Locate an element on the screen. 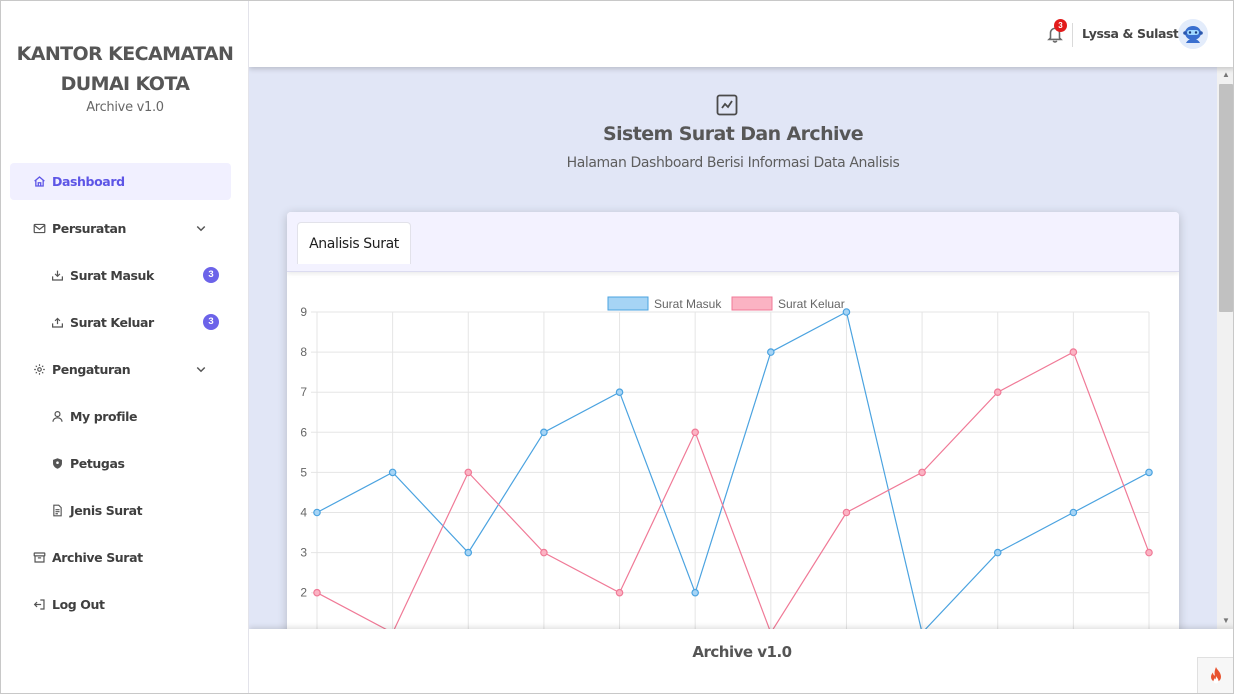 This screenshot has height=694, width=1234. scroll-up-arrow-icon: ▲ is located at coordinates (1225, 75).